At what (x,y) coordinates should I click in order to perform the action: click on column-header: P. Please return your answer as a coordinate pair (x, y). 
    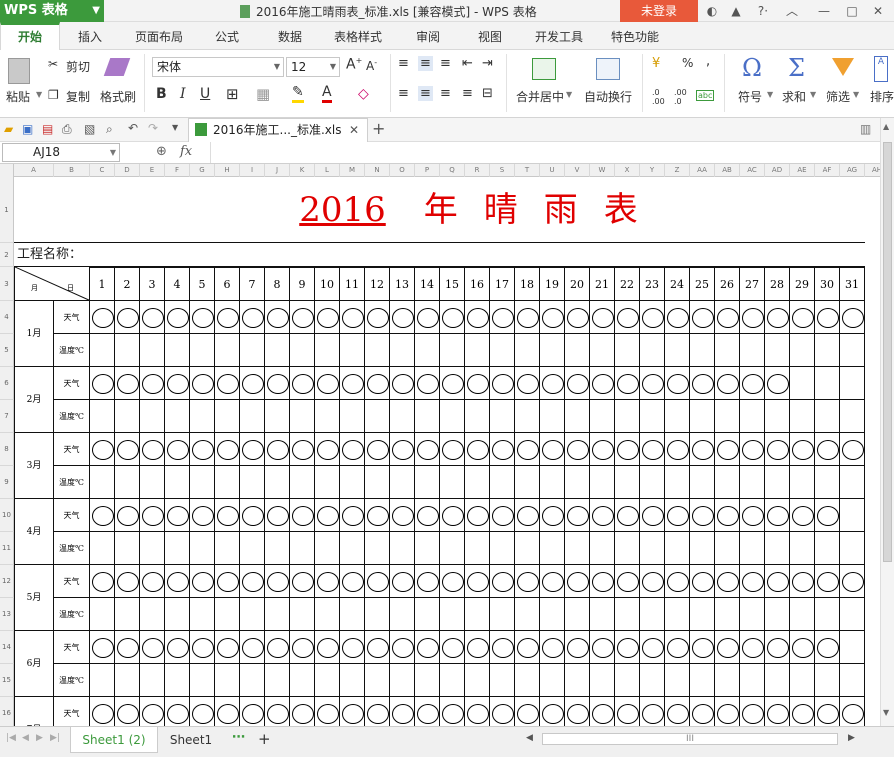
    Looking at the image, I should click on (427, 170).